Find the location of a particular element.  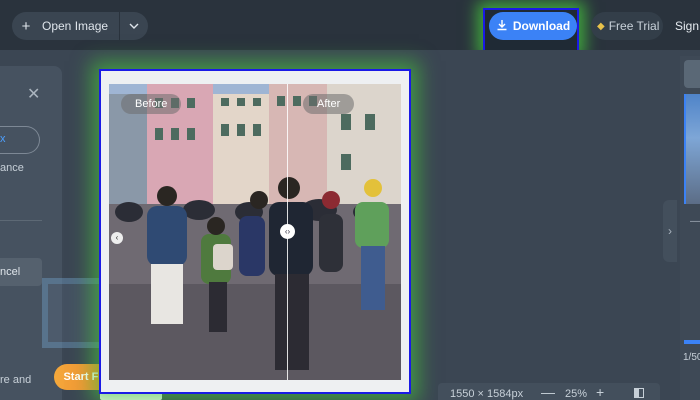

promo-text: re and is located at coordinates (16, 380).